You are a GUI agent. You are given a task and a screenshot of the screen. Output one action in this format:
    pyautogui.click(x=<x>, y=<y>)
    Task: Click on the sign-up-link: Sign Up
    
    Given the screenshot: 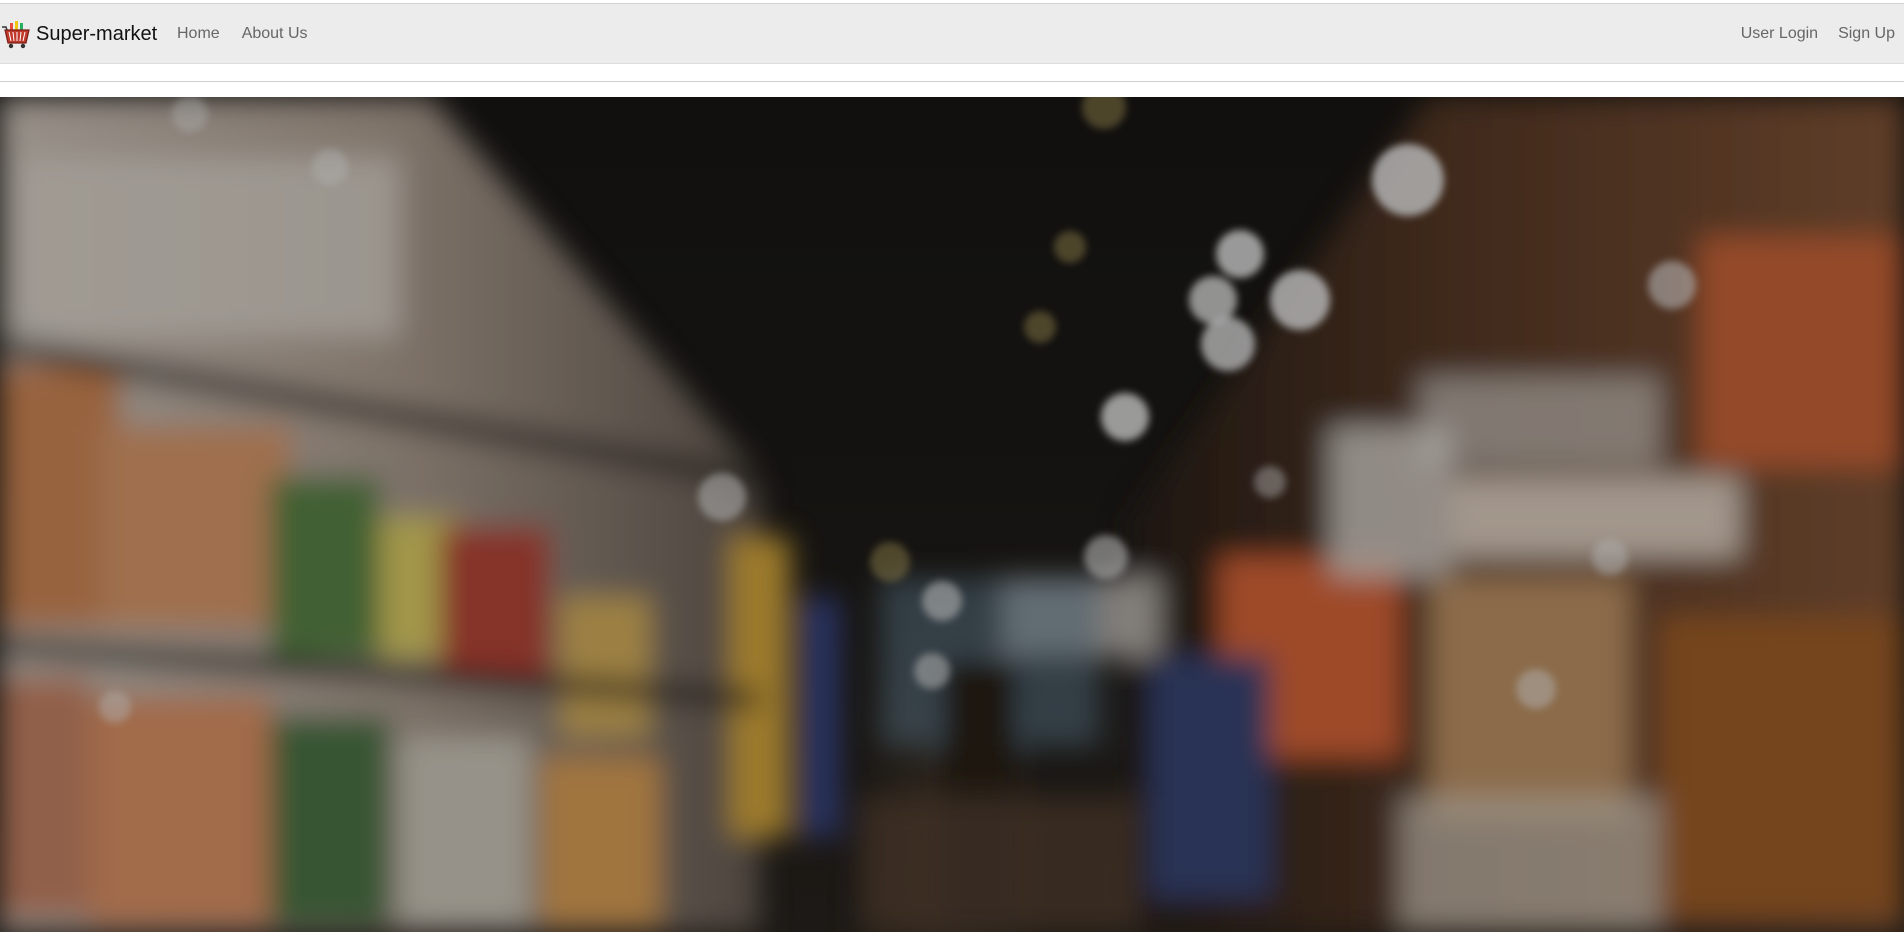 What is the action you would take?
    pyautogui.click(x=1866, y=34)
    